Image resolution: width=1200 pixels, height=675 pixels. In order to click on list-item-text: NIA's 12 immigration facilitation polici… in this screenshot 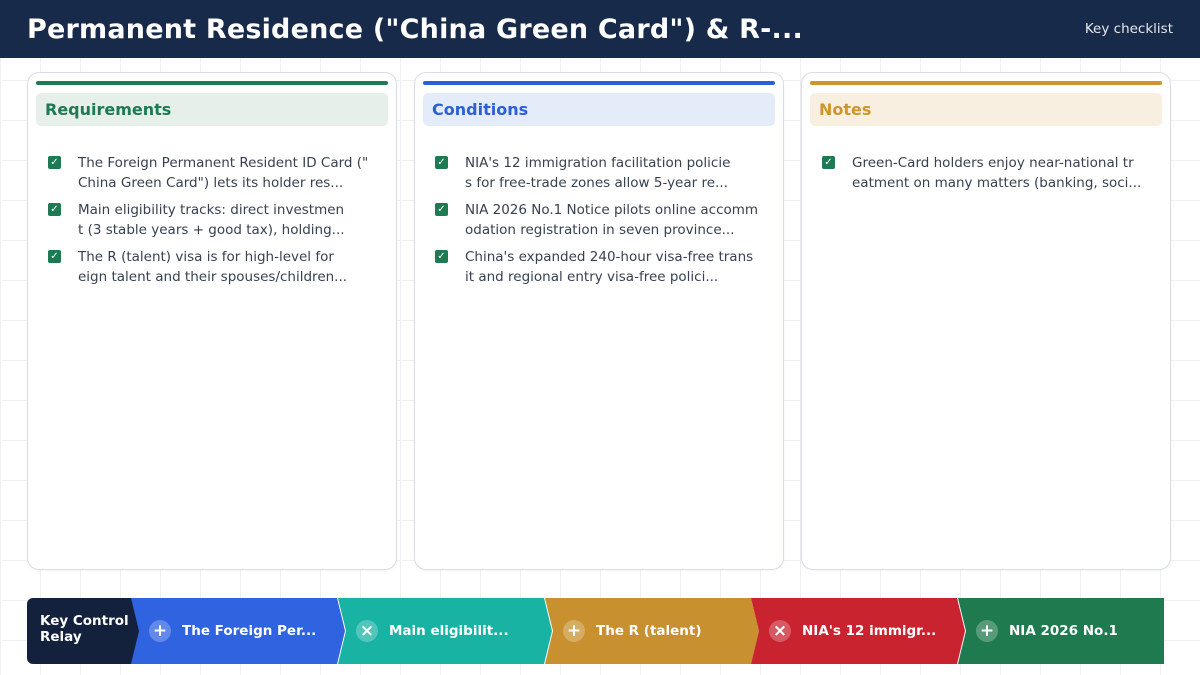, I will do `click(598, 173)`.